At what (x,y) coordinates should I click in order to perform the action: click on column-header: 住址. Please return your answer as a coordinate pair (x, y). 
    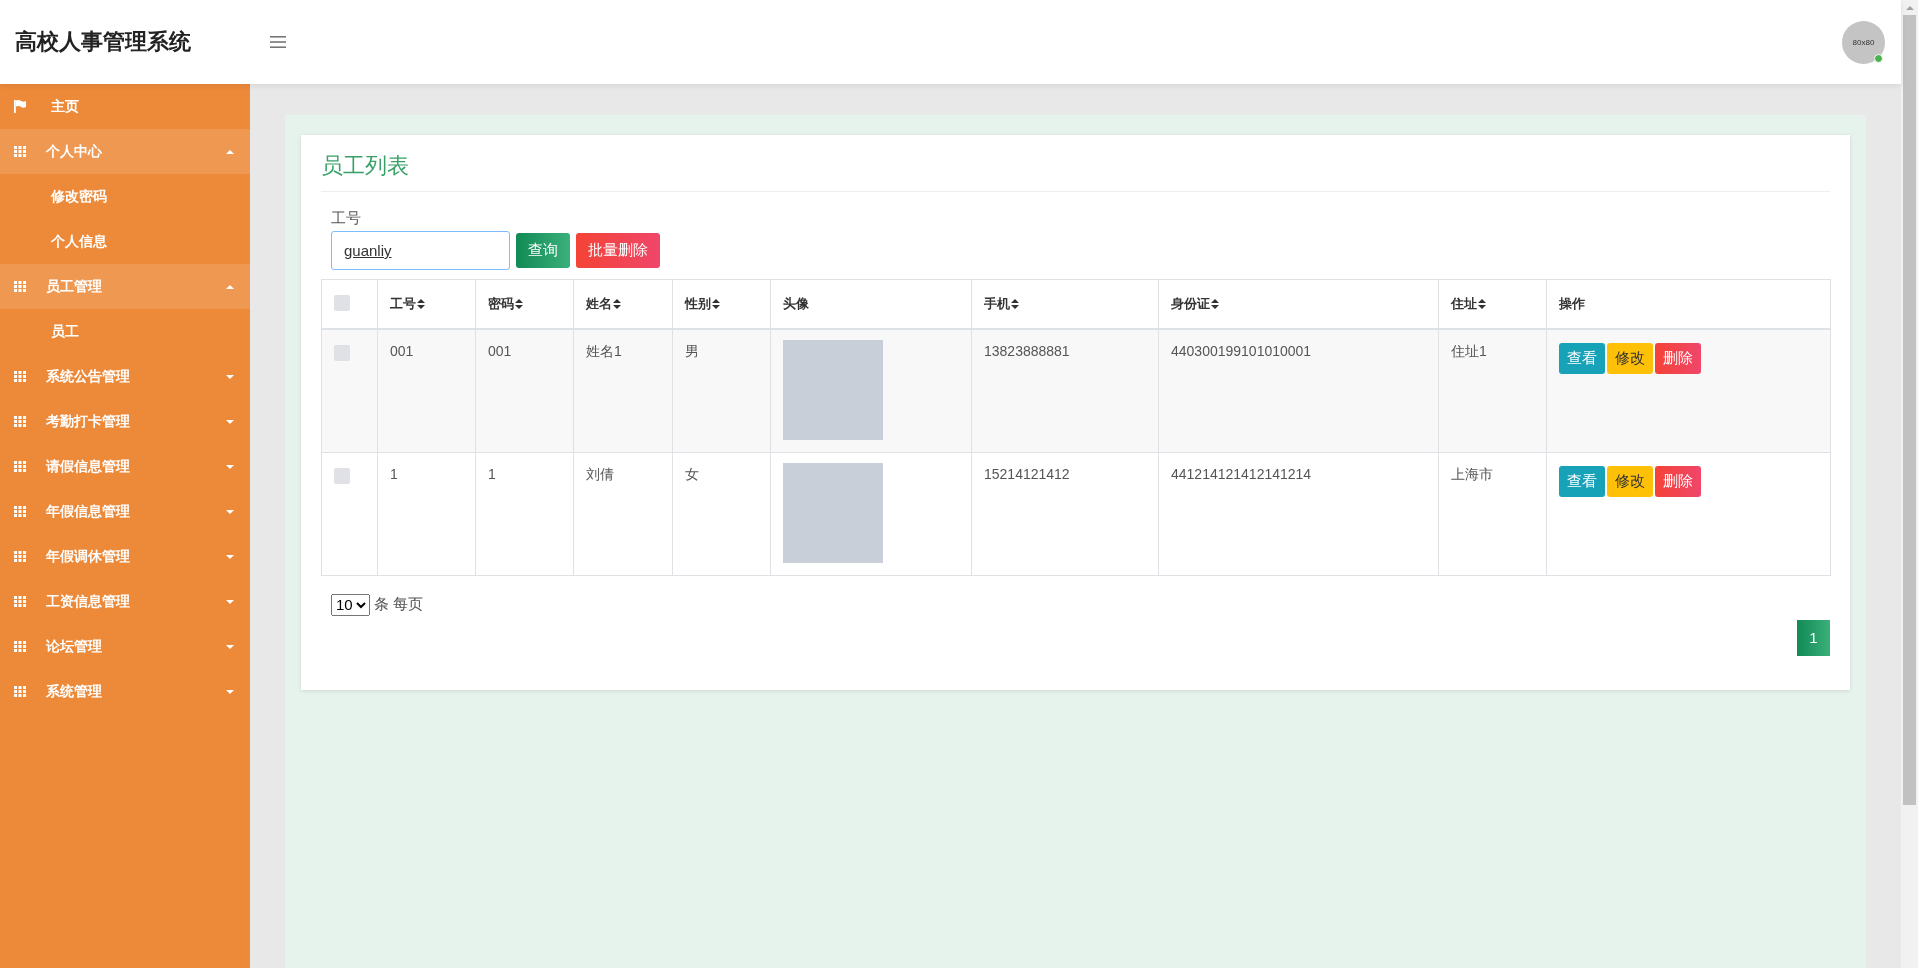
    Looking at the image, I should click on (1468, 304).